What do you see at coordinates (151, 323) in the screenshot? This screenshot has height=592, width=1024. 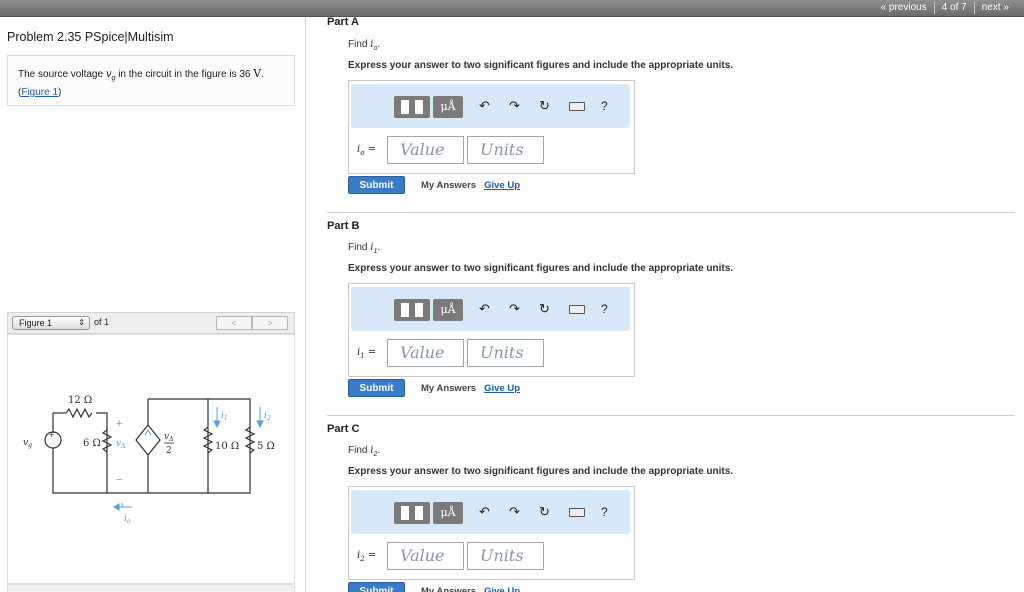 I see `figure-toolbar: Figure 1 ⇕ of 1 < >` at bounding box center [151, 323].